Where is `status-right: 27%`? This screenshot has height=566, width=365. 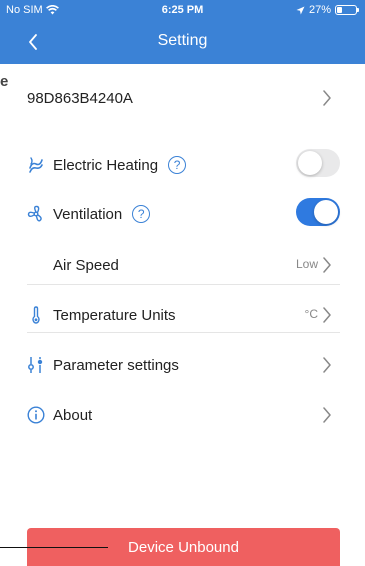 status-right: 27% is located at coordinates (327, 10).